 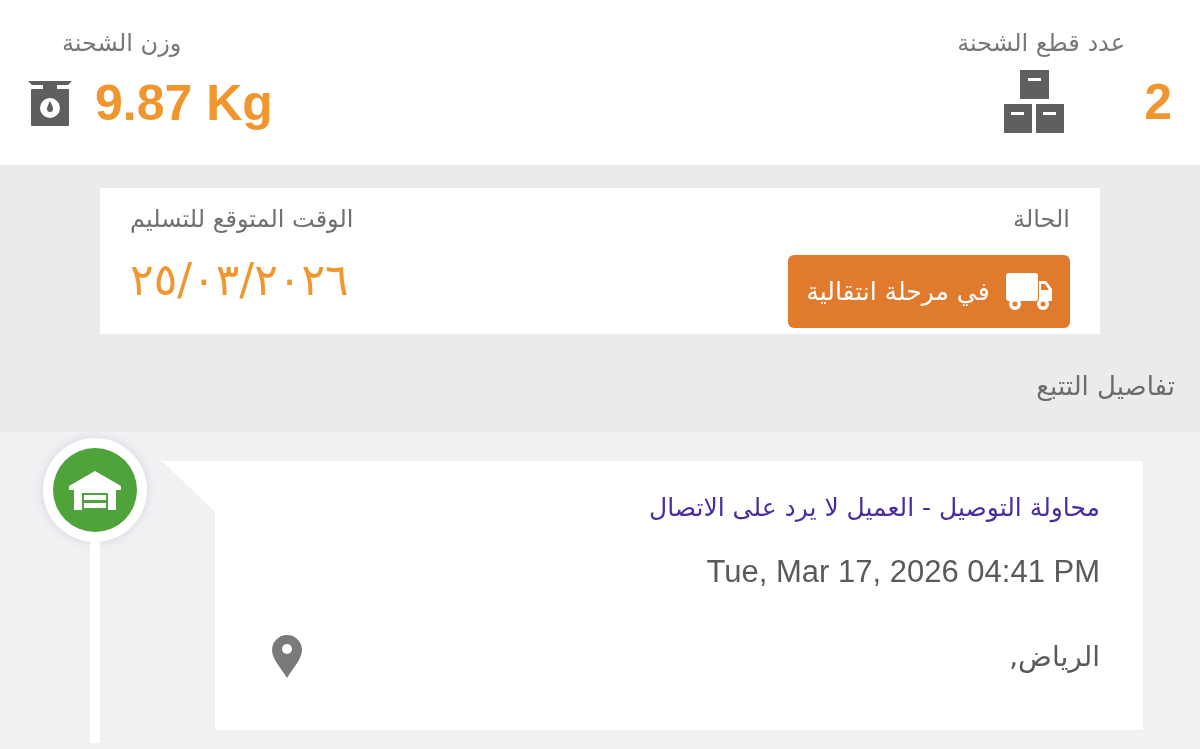 I want to click on warehouse-icon, so click(x=95, y=490).